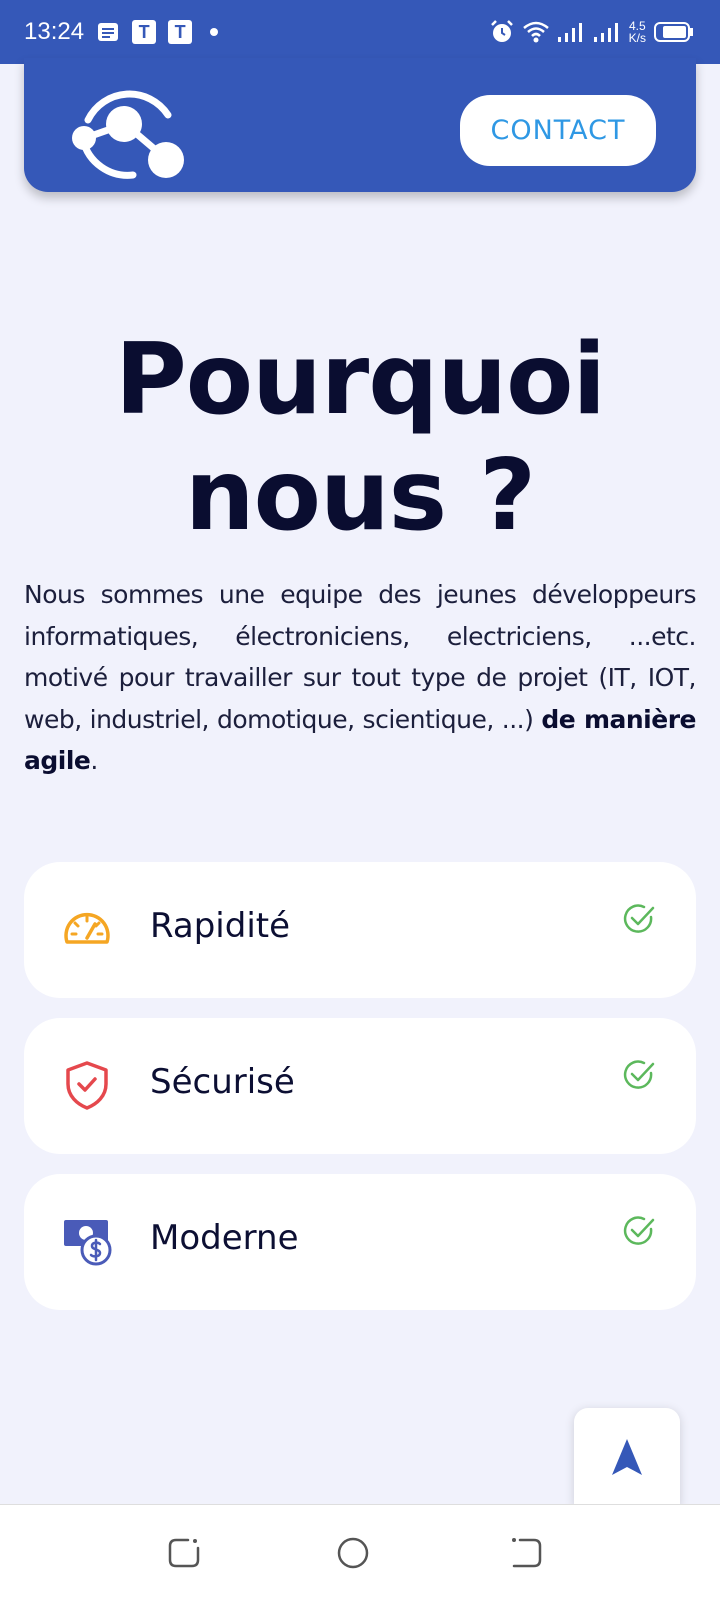 The height and width of the screenshot is (1600, 720). I want to click on title-line-2: nous ?, so click(360, 496).